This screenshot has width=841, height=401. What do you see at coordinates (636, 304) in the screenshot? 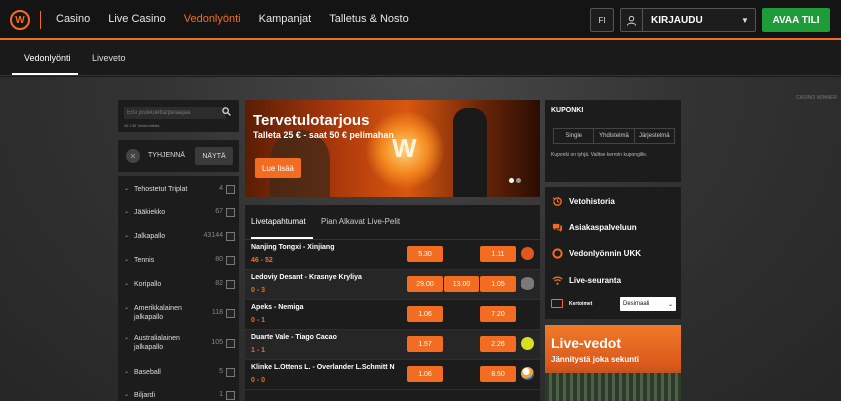
I see `odds-format-value: Desimaali` at bounding box center [636, 304].